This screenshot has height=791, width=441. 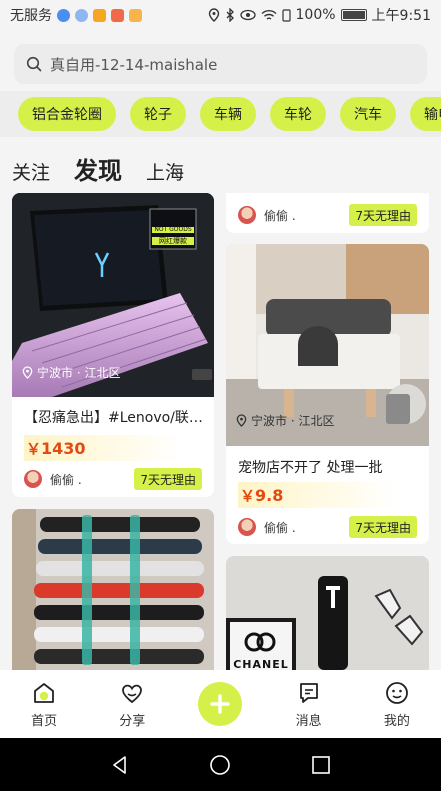 I want to click on home-circle-icon, so click(x=220, y=765).